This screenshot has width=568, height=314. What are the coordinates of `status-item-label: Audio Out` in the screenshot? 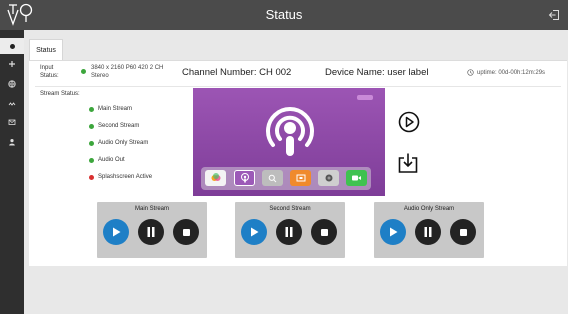 It's located at (111, 160).